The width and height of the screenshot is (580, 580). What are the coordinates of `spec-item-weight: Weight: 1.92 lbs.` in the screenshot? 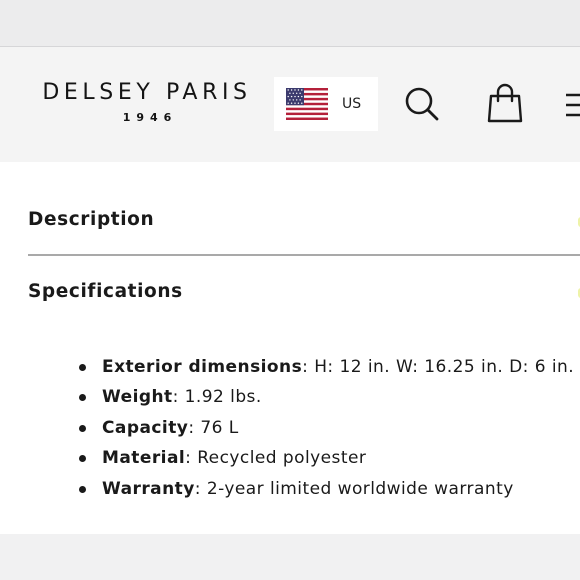 It's located at (287, 400).